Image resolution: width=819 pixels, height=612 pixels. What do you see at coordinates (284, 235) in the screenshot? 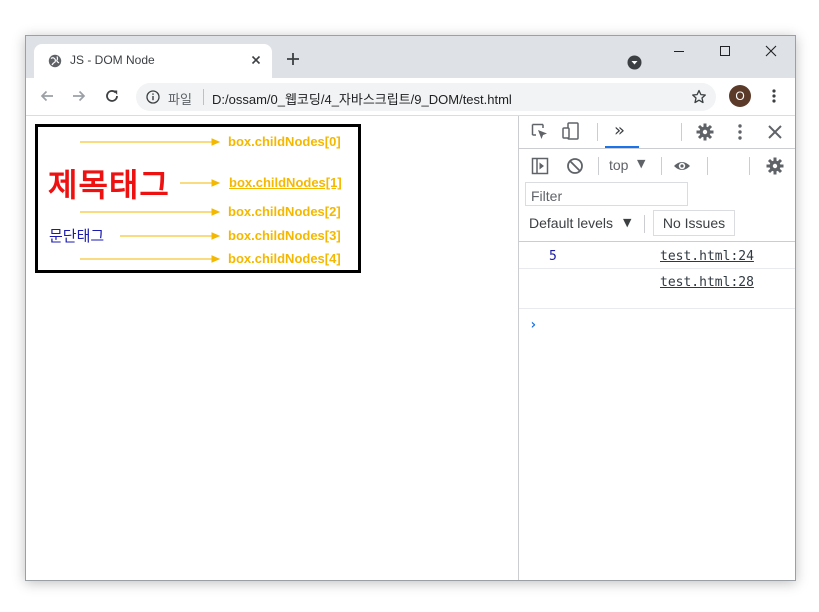
I see `childnode-label-3: box.childNodes[3]` at bounding box center [284, 235].